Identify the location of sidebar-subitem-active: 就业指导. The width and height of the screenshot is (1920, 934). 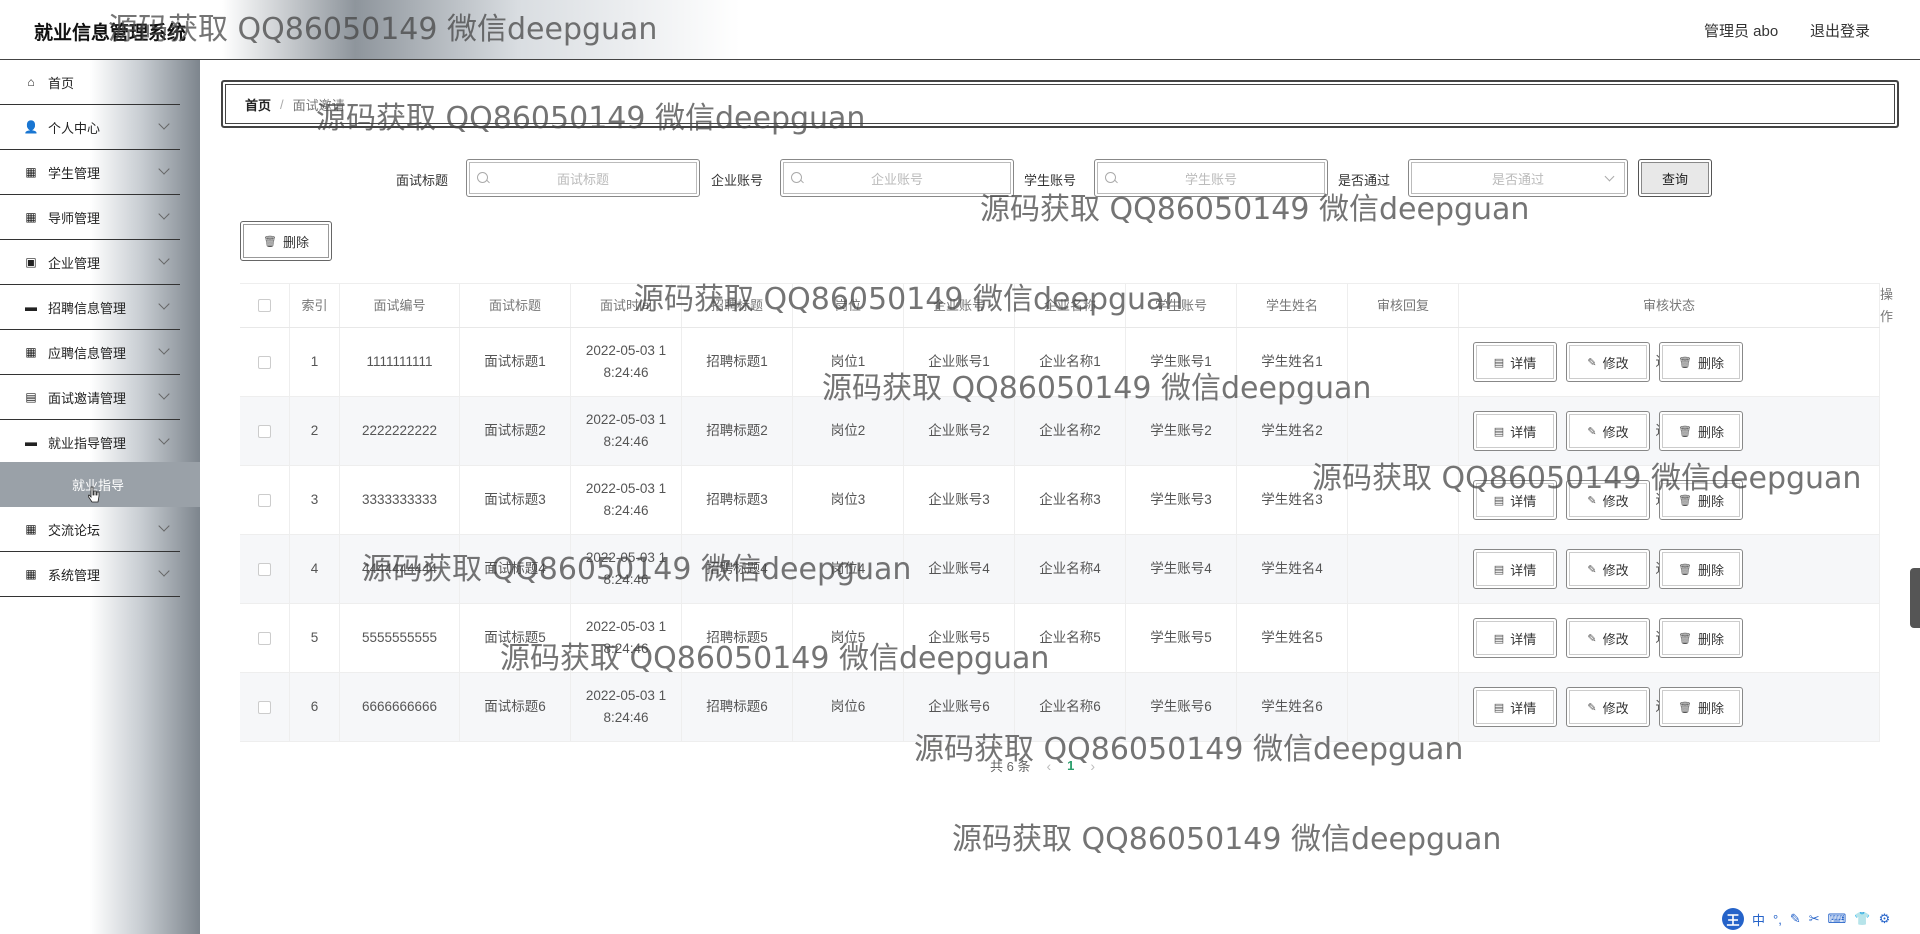
(100, 484).